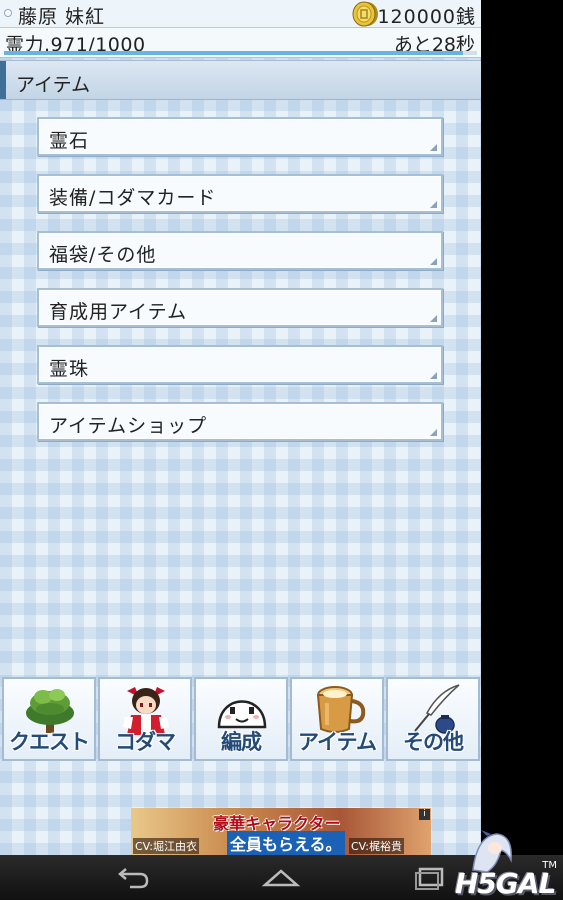  What do you see at coordinates (286, 843) in the screenshot?
I see `ad-subtitle: 全員もらえる。` at bounding box center [286, 843].